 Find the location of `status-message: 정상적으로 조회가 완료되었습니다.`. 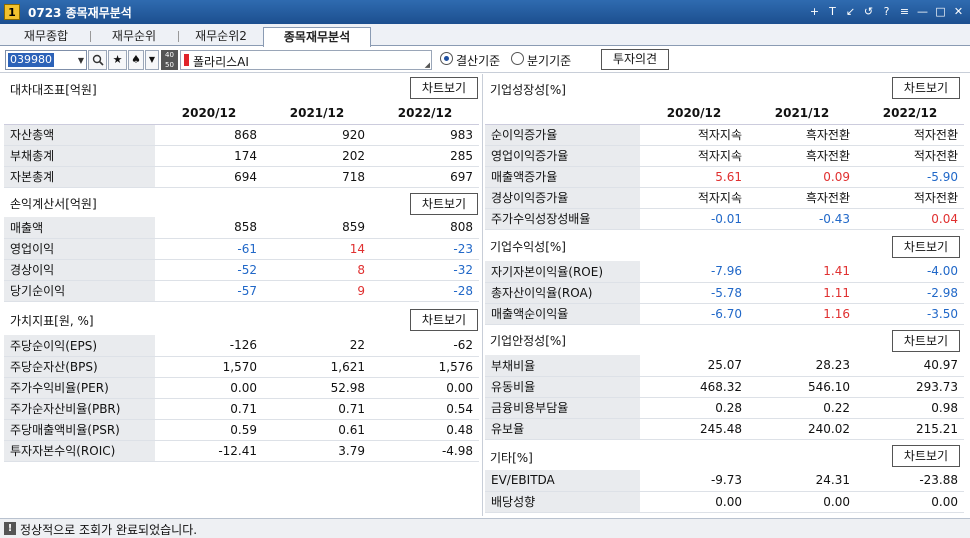

status-message: 정상적으로 조회가 완료되었습니다. is located at coordinates (109, 530).